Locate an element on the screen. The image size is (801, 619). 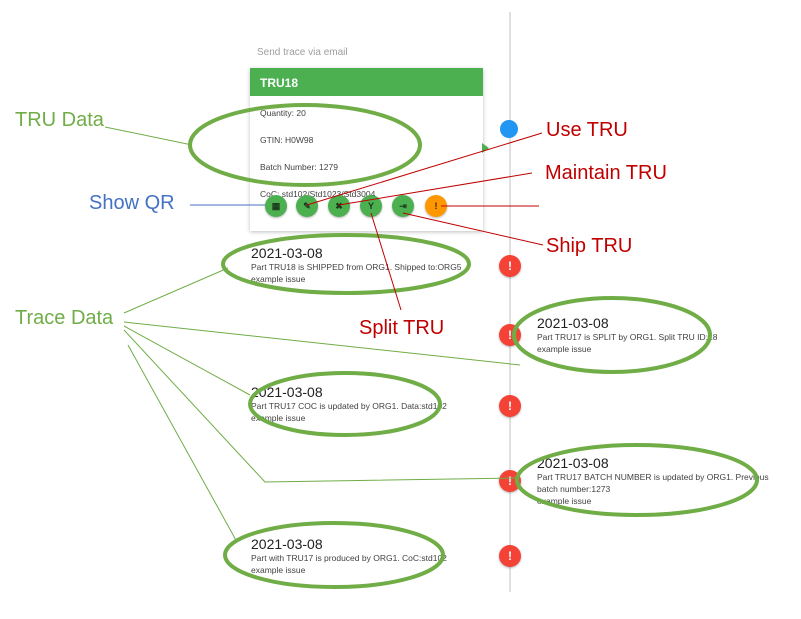
tru-data-ellipse is located at coordinates (305, 145).